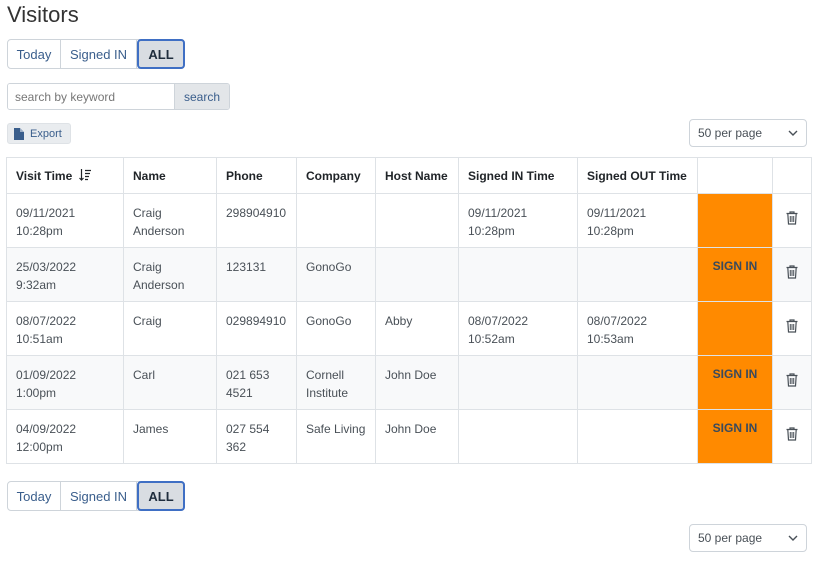  What do you see at coordinates (170, 436) in the screenshot?
I see `cell-name: James` at bounding box center [170, 436].